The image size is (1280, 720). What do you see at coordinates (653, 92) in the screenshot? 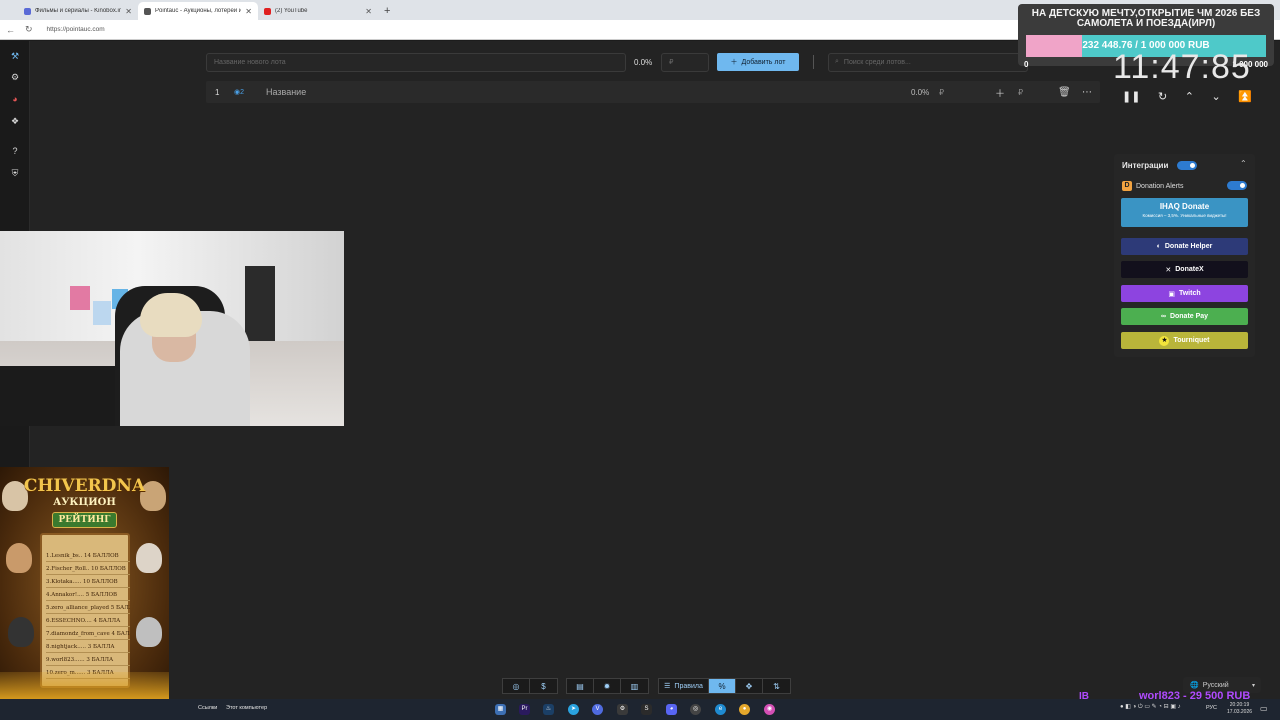
I see `lot-row: 1 ◉2 Название 0.0% ₽ ＋ ₽ 🗑 ⋯` at bounding box center [653, 92].